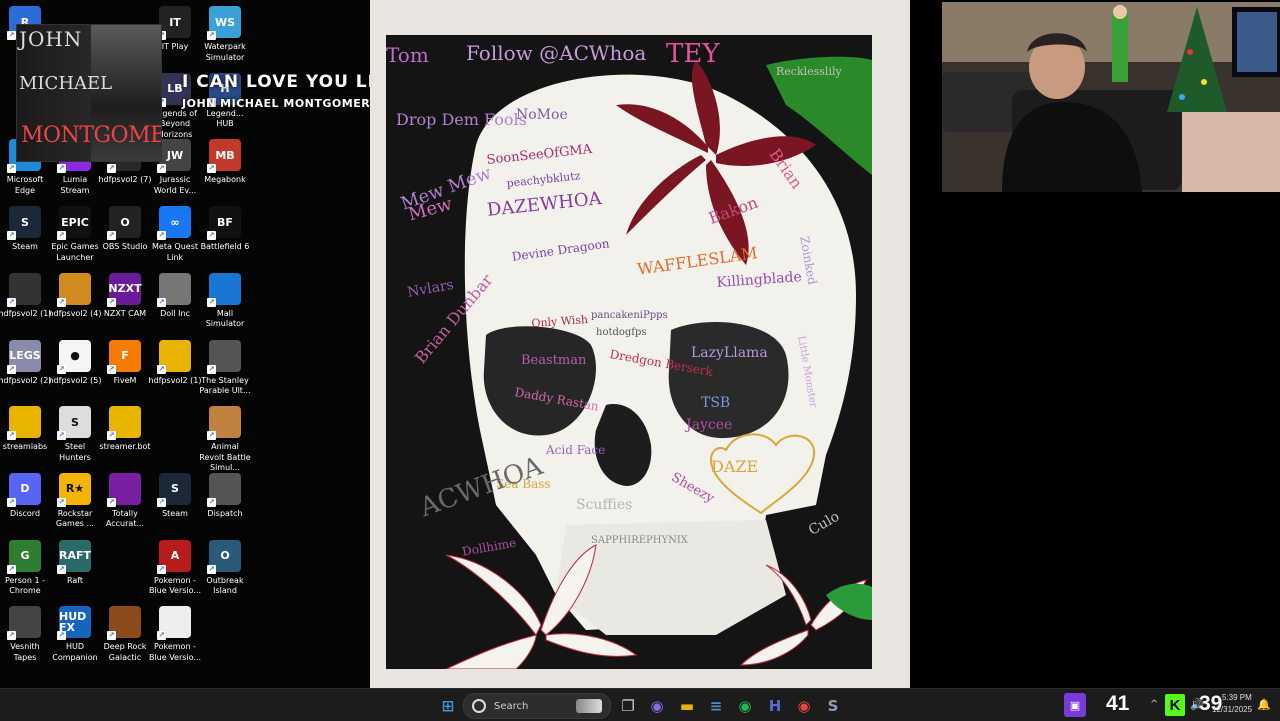  Describe the element at coordinates (629, 315) in the screenshot. I see `signature-text: pancakeniPpps` at that location.